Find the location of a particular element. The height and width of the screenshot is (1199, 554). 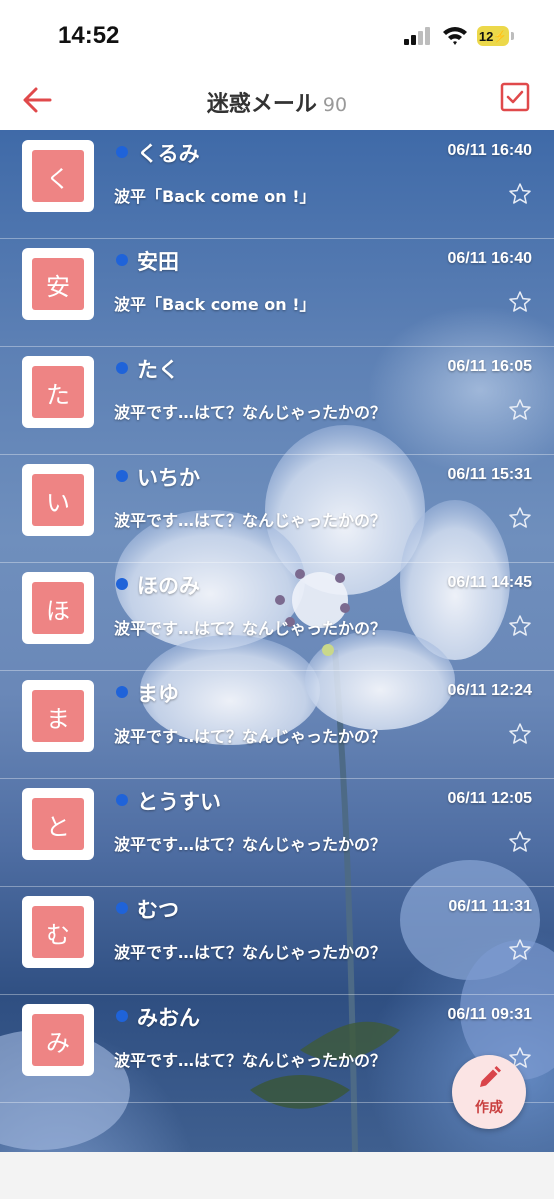

list-item: ま まゆ 06/11 12:24 波平です…はて？なんじゃったかの？ is located at coordinates (277, 724).